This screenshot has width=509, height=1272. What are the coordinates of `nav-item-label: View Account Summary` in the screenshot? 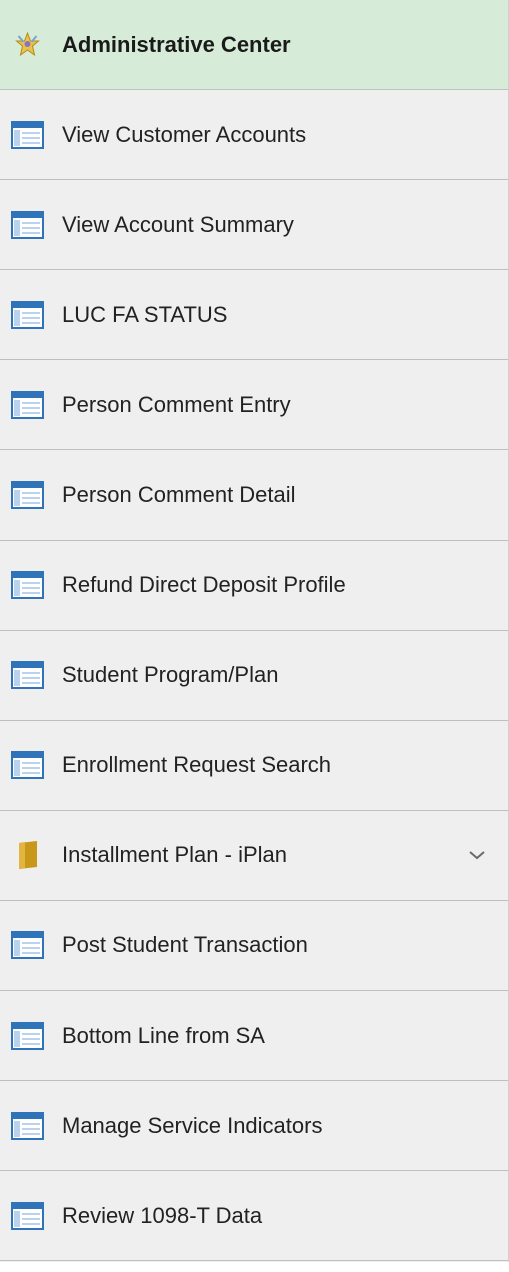 It's located at (178, 224).